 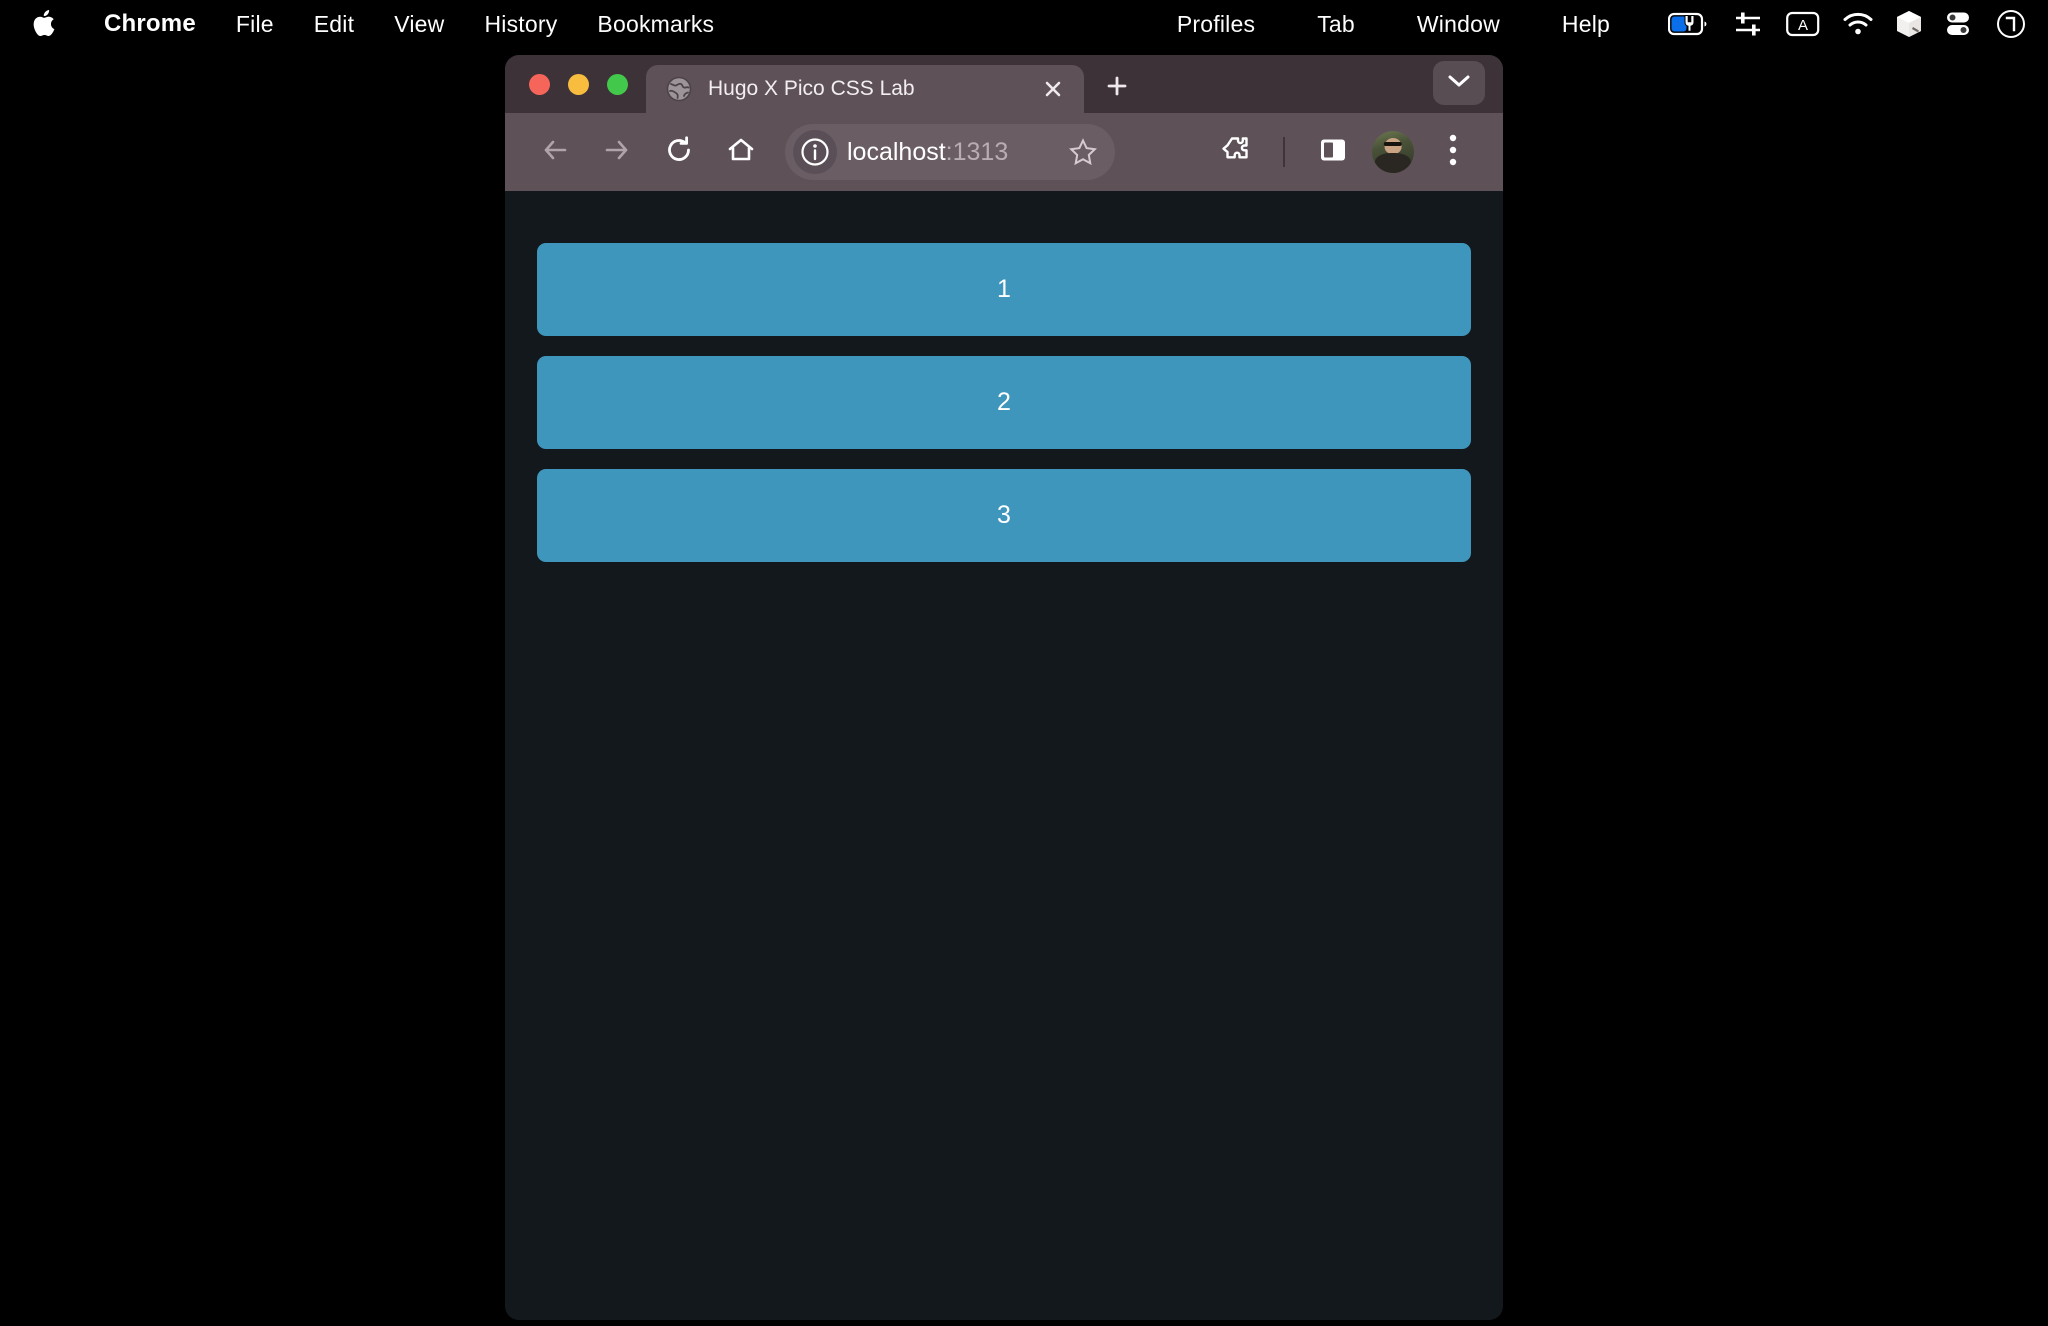 What do you see at coordinates (815, 152) in the screenshot?
I see `info-circle-icon` at bounding box center [815, 152].